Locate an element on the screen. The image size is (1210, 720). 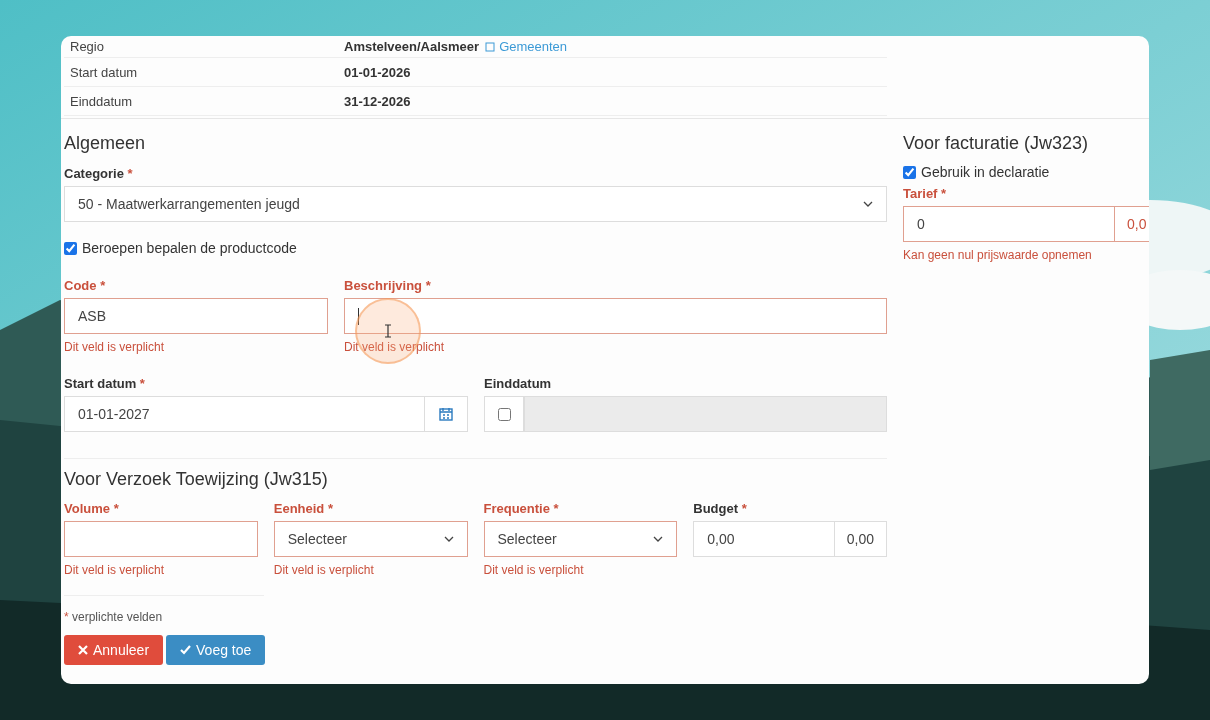
declaration-checkbox is located at coordinates (909, 172).